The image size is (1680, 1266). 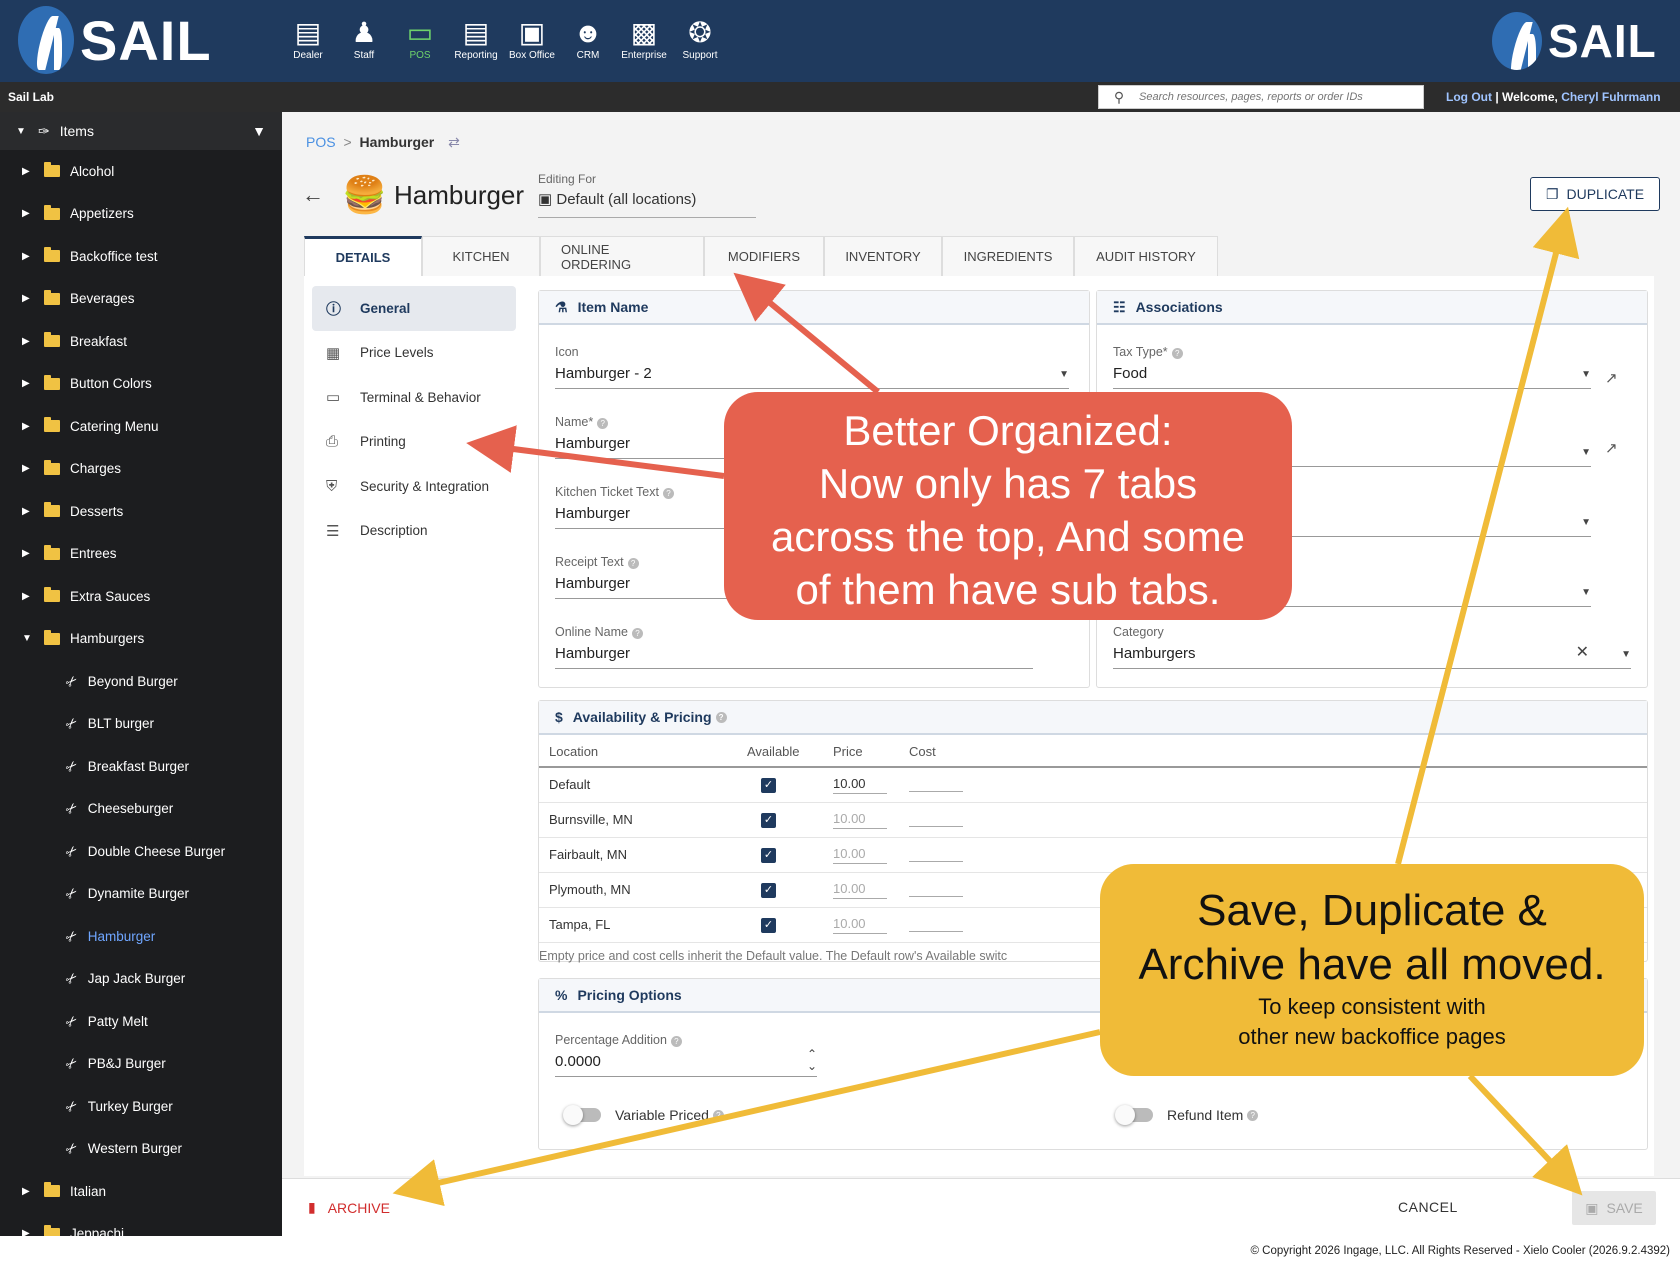 I want to click on clear-icon: ✕, so click(x=1582, y=652).